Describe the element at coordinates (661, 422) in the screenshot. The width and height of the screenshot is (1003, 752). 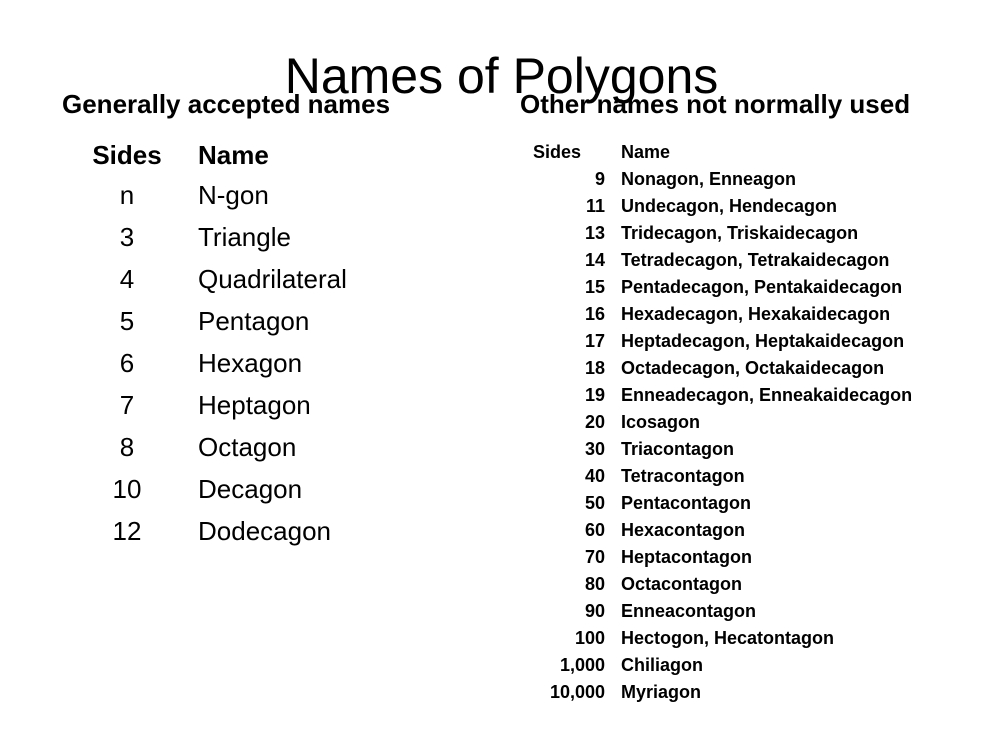
I see `cell-name: Icosagon` at that location.